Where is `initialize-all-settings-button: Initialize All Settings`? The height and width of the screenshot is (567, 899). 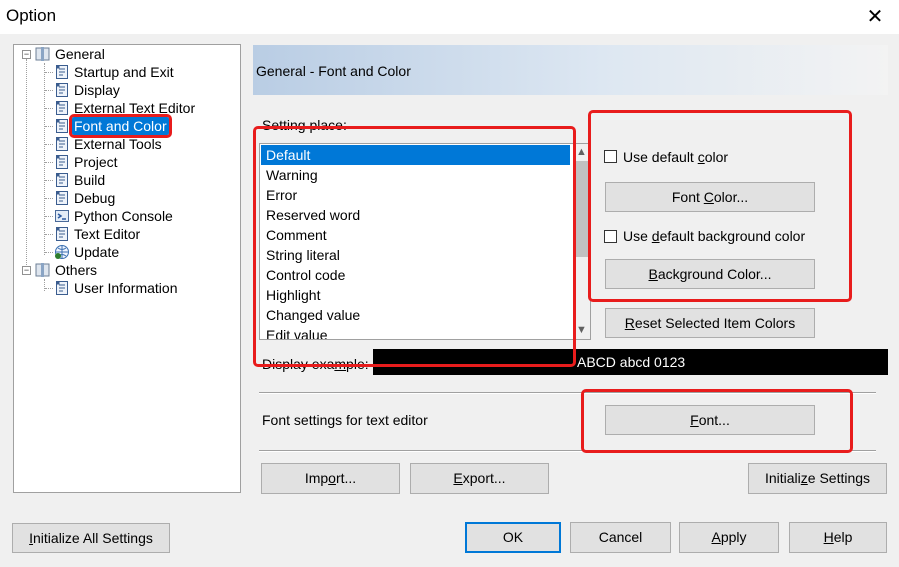
initialize-all-settings-button: Initialize All Settings is located at coordinates (91, 538).